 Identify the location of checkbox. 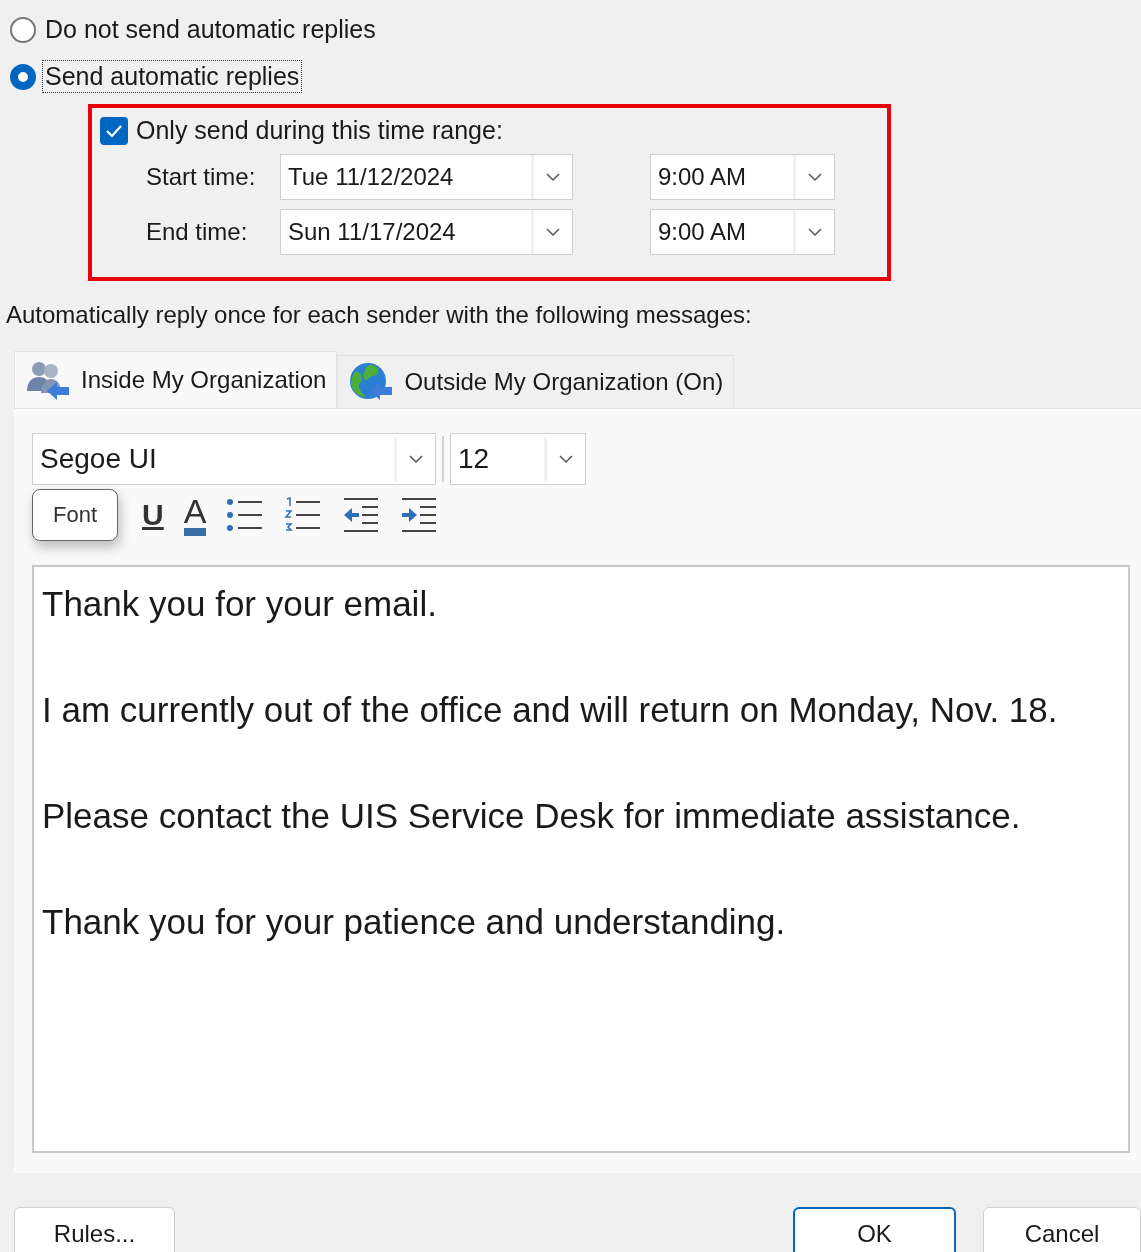
(114, 130).